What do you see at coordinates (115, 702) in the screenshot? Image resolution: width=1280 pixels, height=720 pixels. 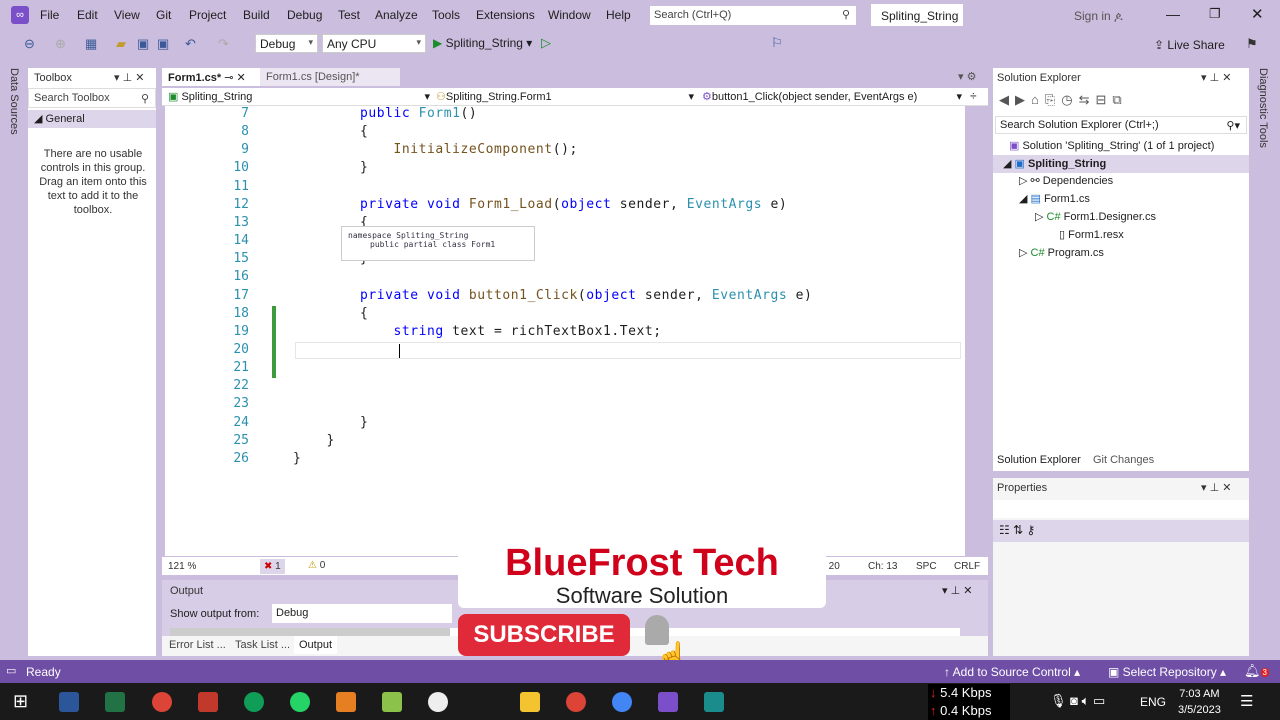 I see `excel-icon` at bounding box center [115, 702].